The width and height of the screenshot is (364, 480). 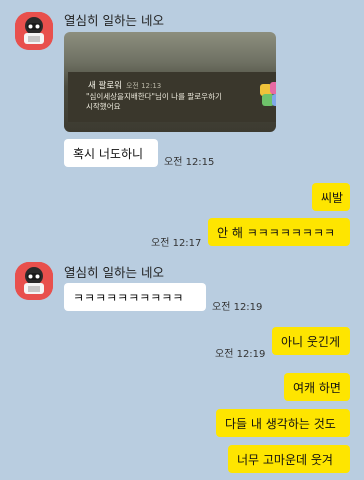 What do you see at coordinates (143, 86) in the screenshot?
I see `notification-time: 오전 12:13` at bounding box center [143, 86].